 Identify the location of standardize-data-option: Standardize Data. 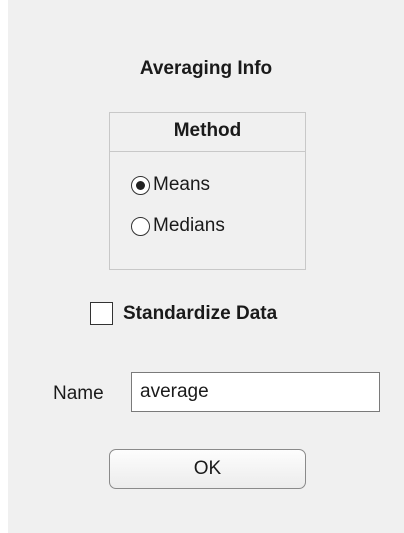
(183, 313).